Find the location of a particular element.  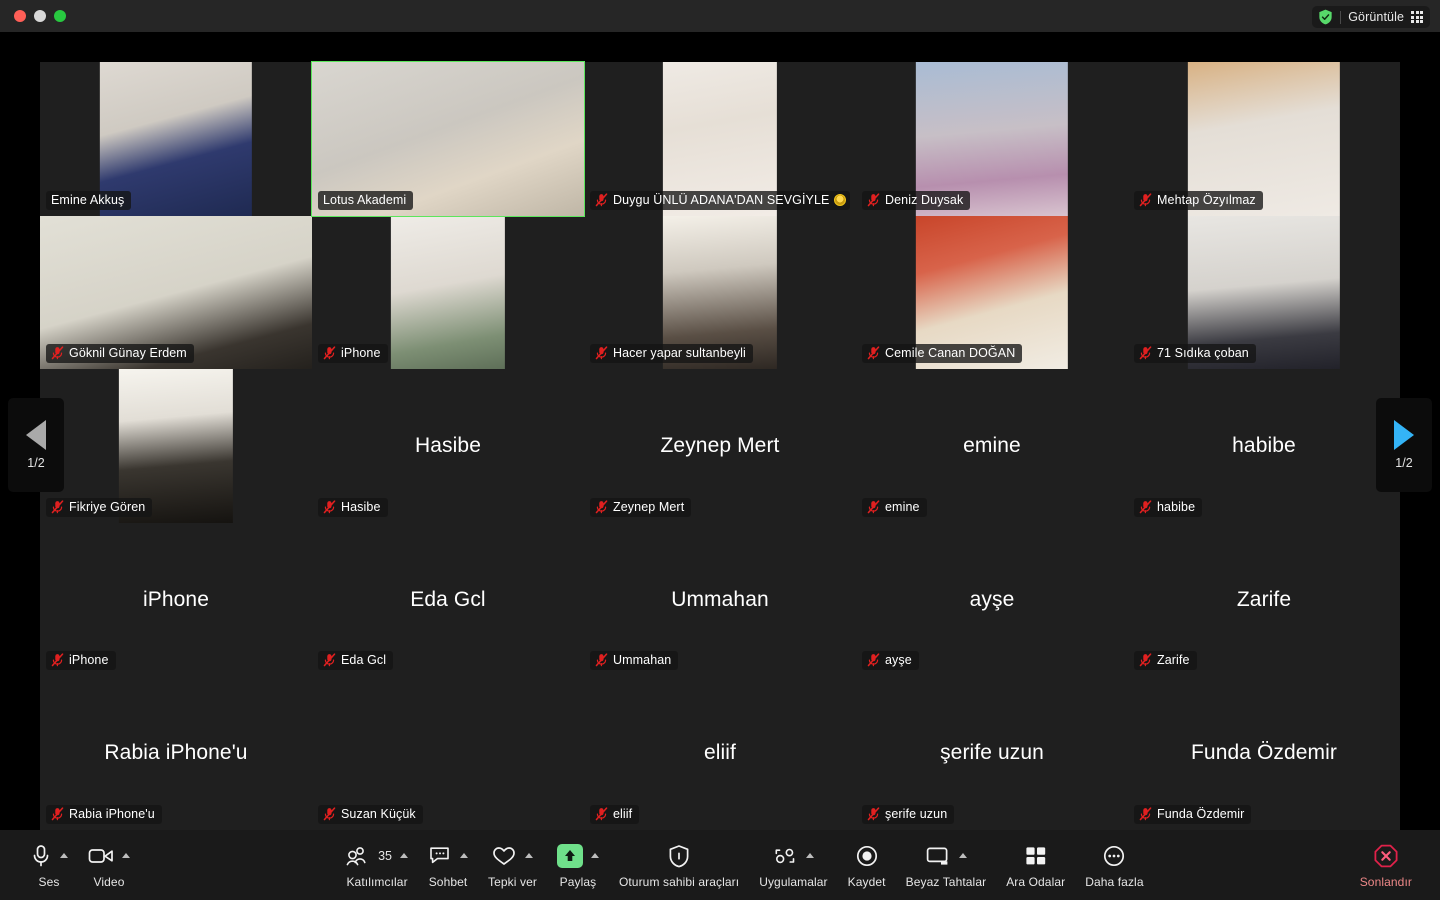

participant-tile: Hasibe Hasibe is located at coordinates (448, 446).